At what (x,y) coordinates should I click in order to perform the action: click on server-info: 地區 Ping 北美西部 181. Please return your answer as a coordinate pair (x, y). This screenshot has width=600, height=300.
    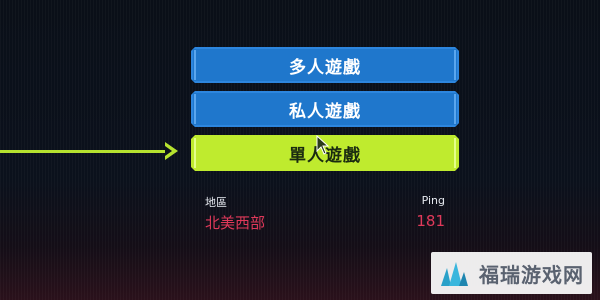
    Looking at the image, I should click on (325, 213).